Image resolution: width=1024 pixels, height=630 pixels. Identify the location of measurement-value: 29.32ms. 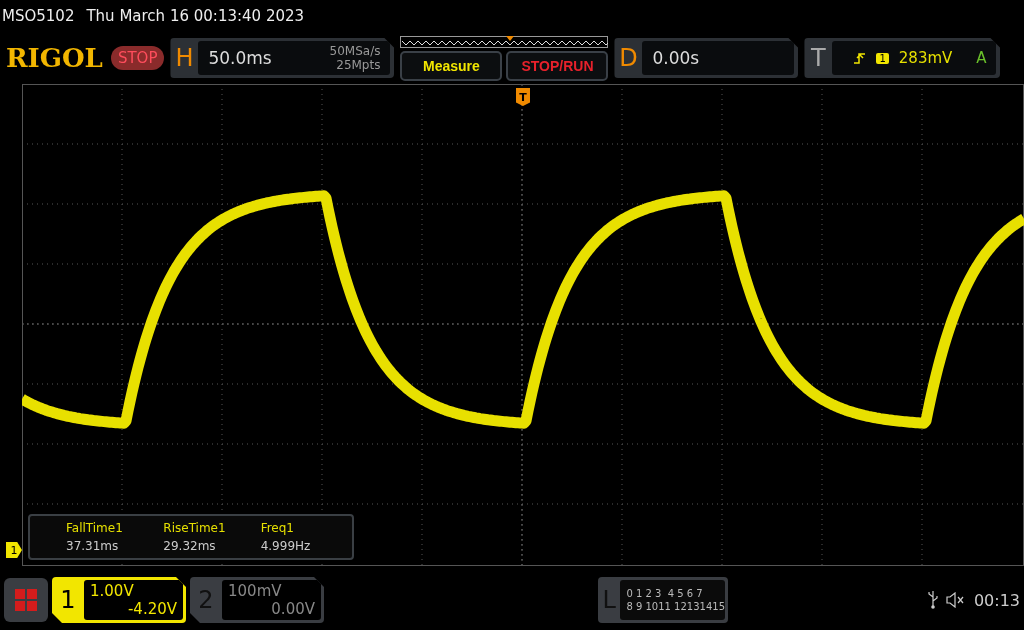
(190, 546).